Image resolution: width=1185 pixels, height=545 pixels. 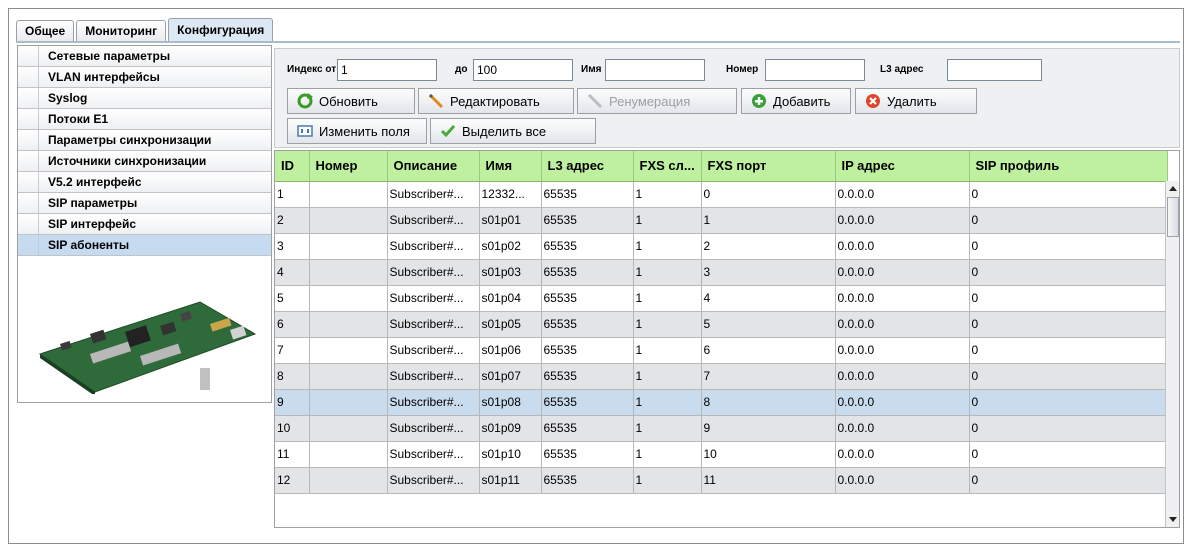 I want to click on col-name: Имя, so click(x=510, y=166).